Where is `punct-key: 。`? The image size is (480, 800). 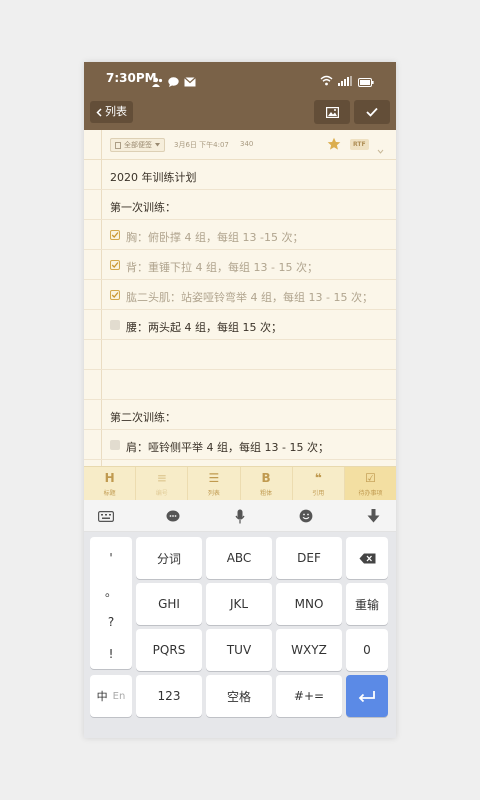
punct-key: 。 is located at coordinates (111, 591).